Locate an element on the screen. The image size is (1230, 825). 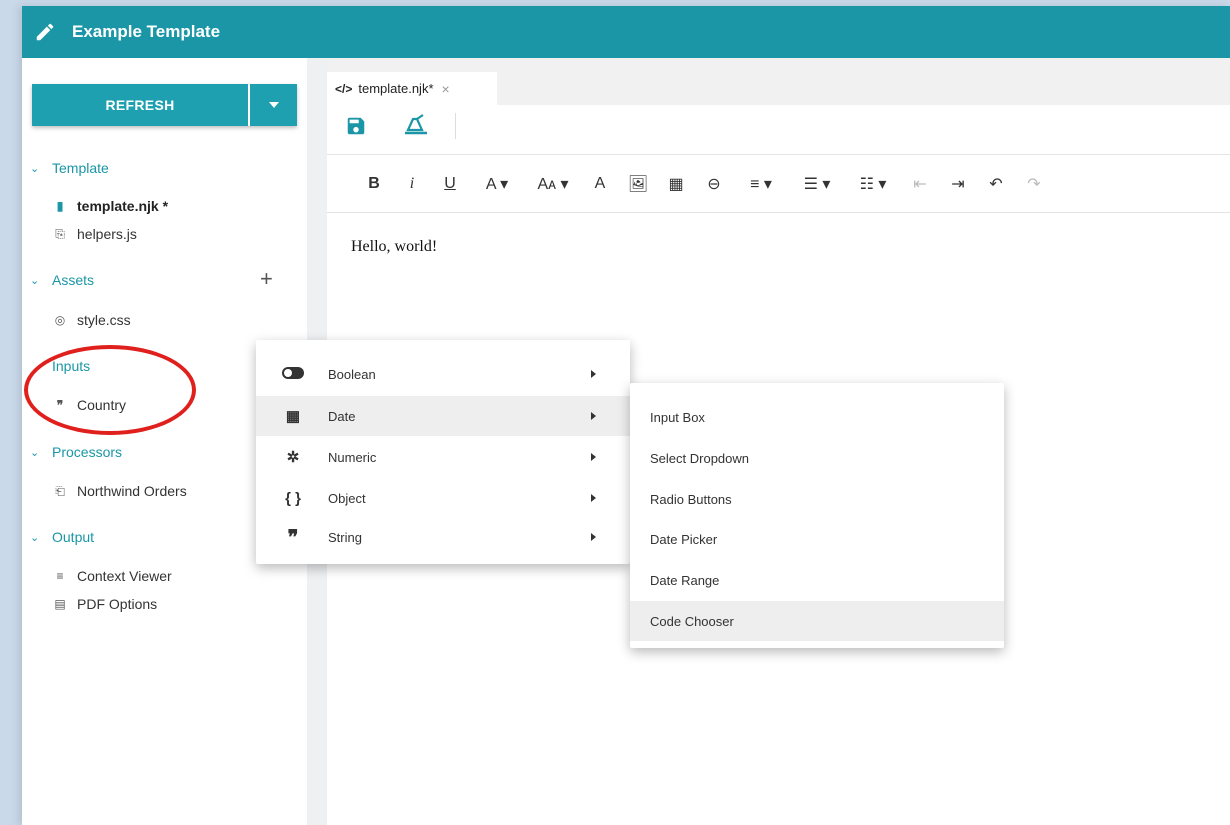
submenu-item-code-chooser: Code Chooser is located at coordinates (817, 621).